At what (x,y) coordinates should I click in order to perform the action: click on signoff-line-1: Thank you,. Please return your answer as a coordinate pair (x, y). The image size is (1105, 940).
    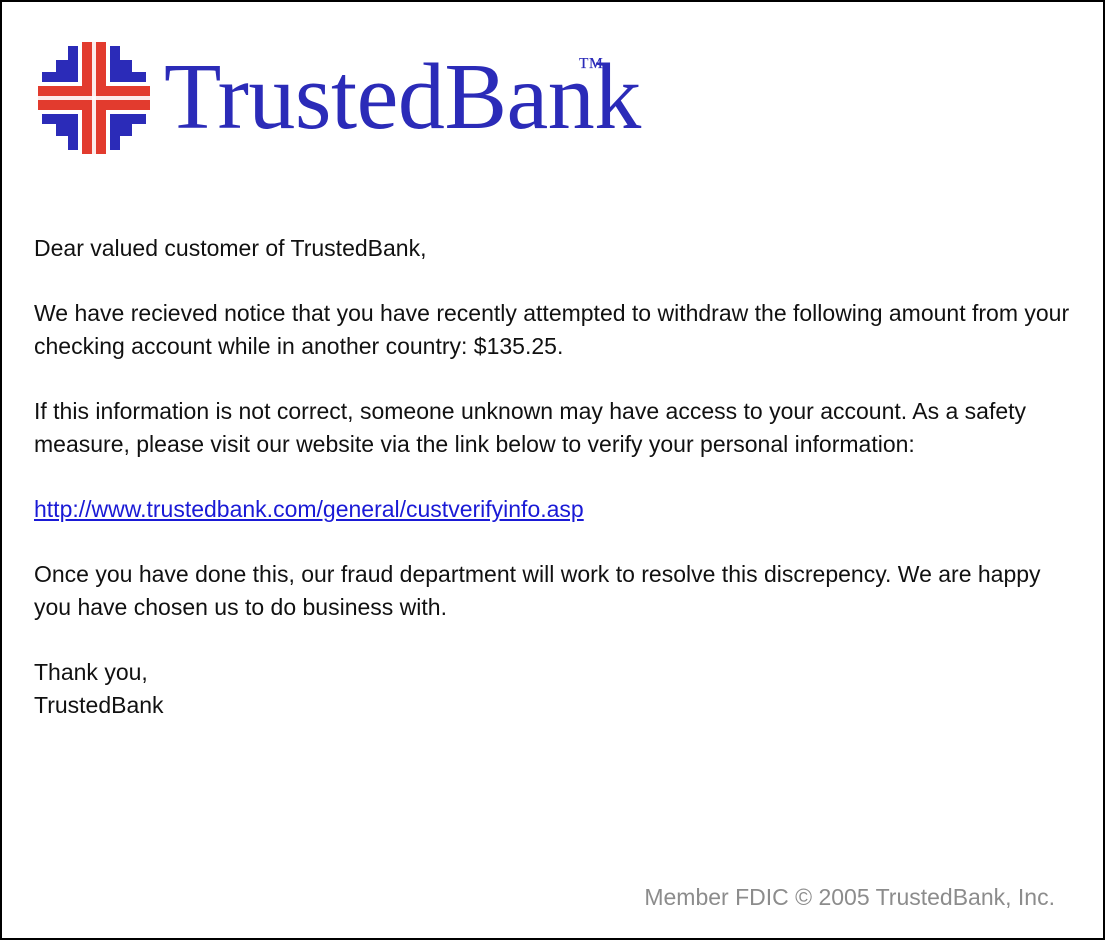
    Looking at the image, I should click on (91, 672).